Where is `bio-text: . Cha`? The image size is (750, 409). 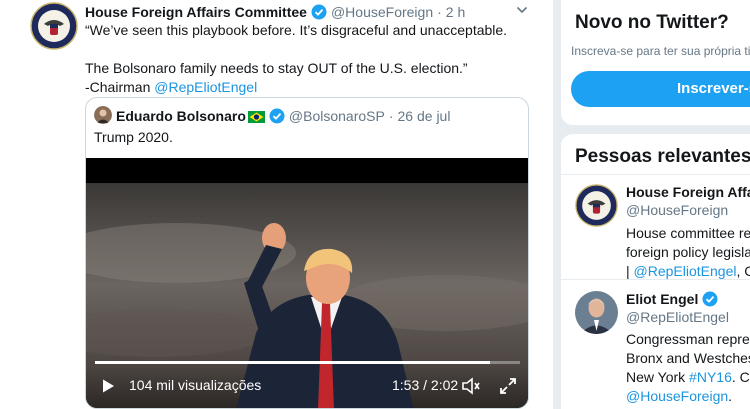
bio-text: . Cha is located at coordinates (740, 377).